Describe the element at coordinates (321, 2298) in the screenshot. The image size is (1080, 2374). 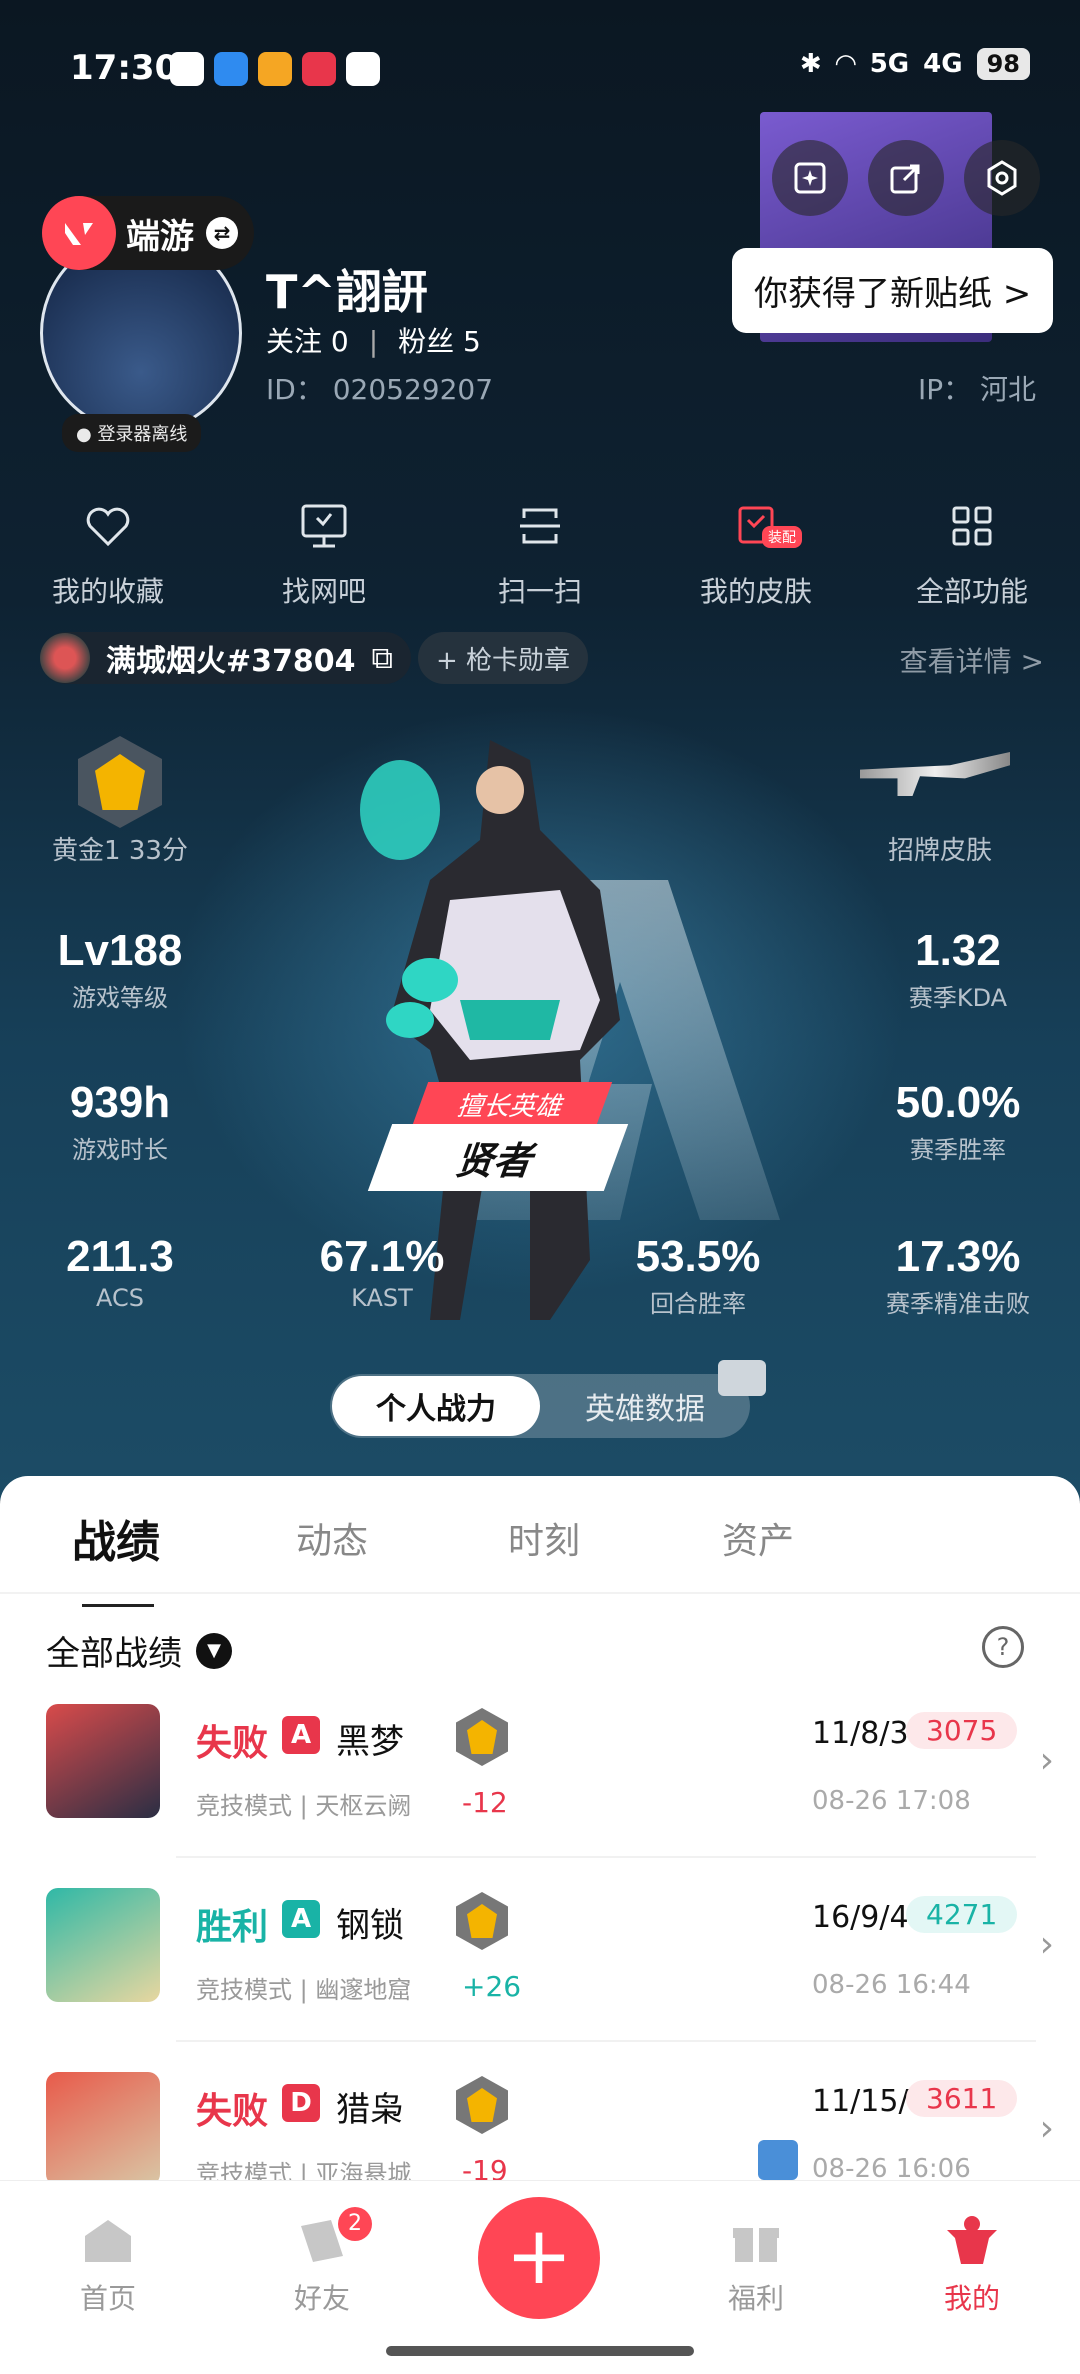
I see `tabbar-label: 好友` at that location.